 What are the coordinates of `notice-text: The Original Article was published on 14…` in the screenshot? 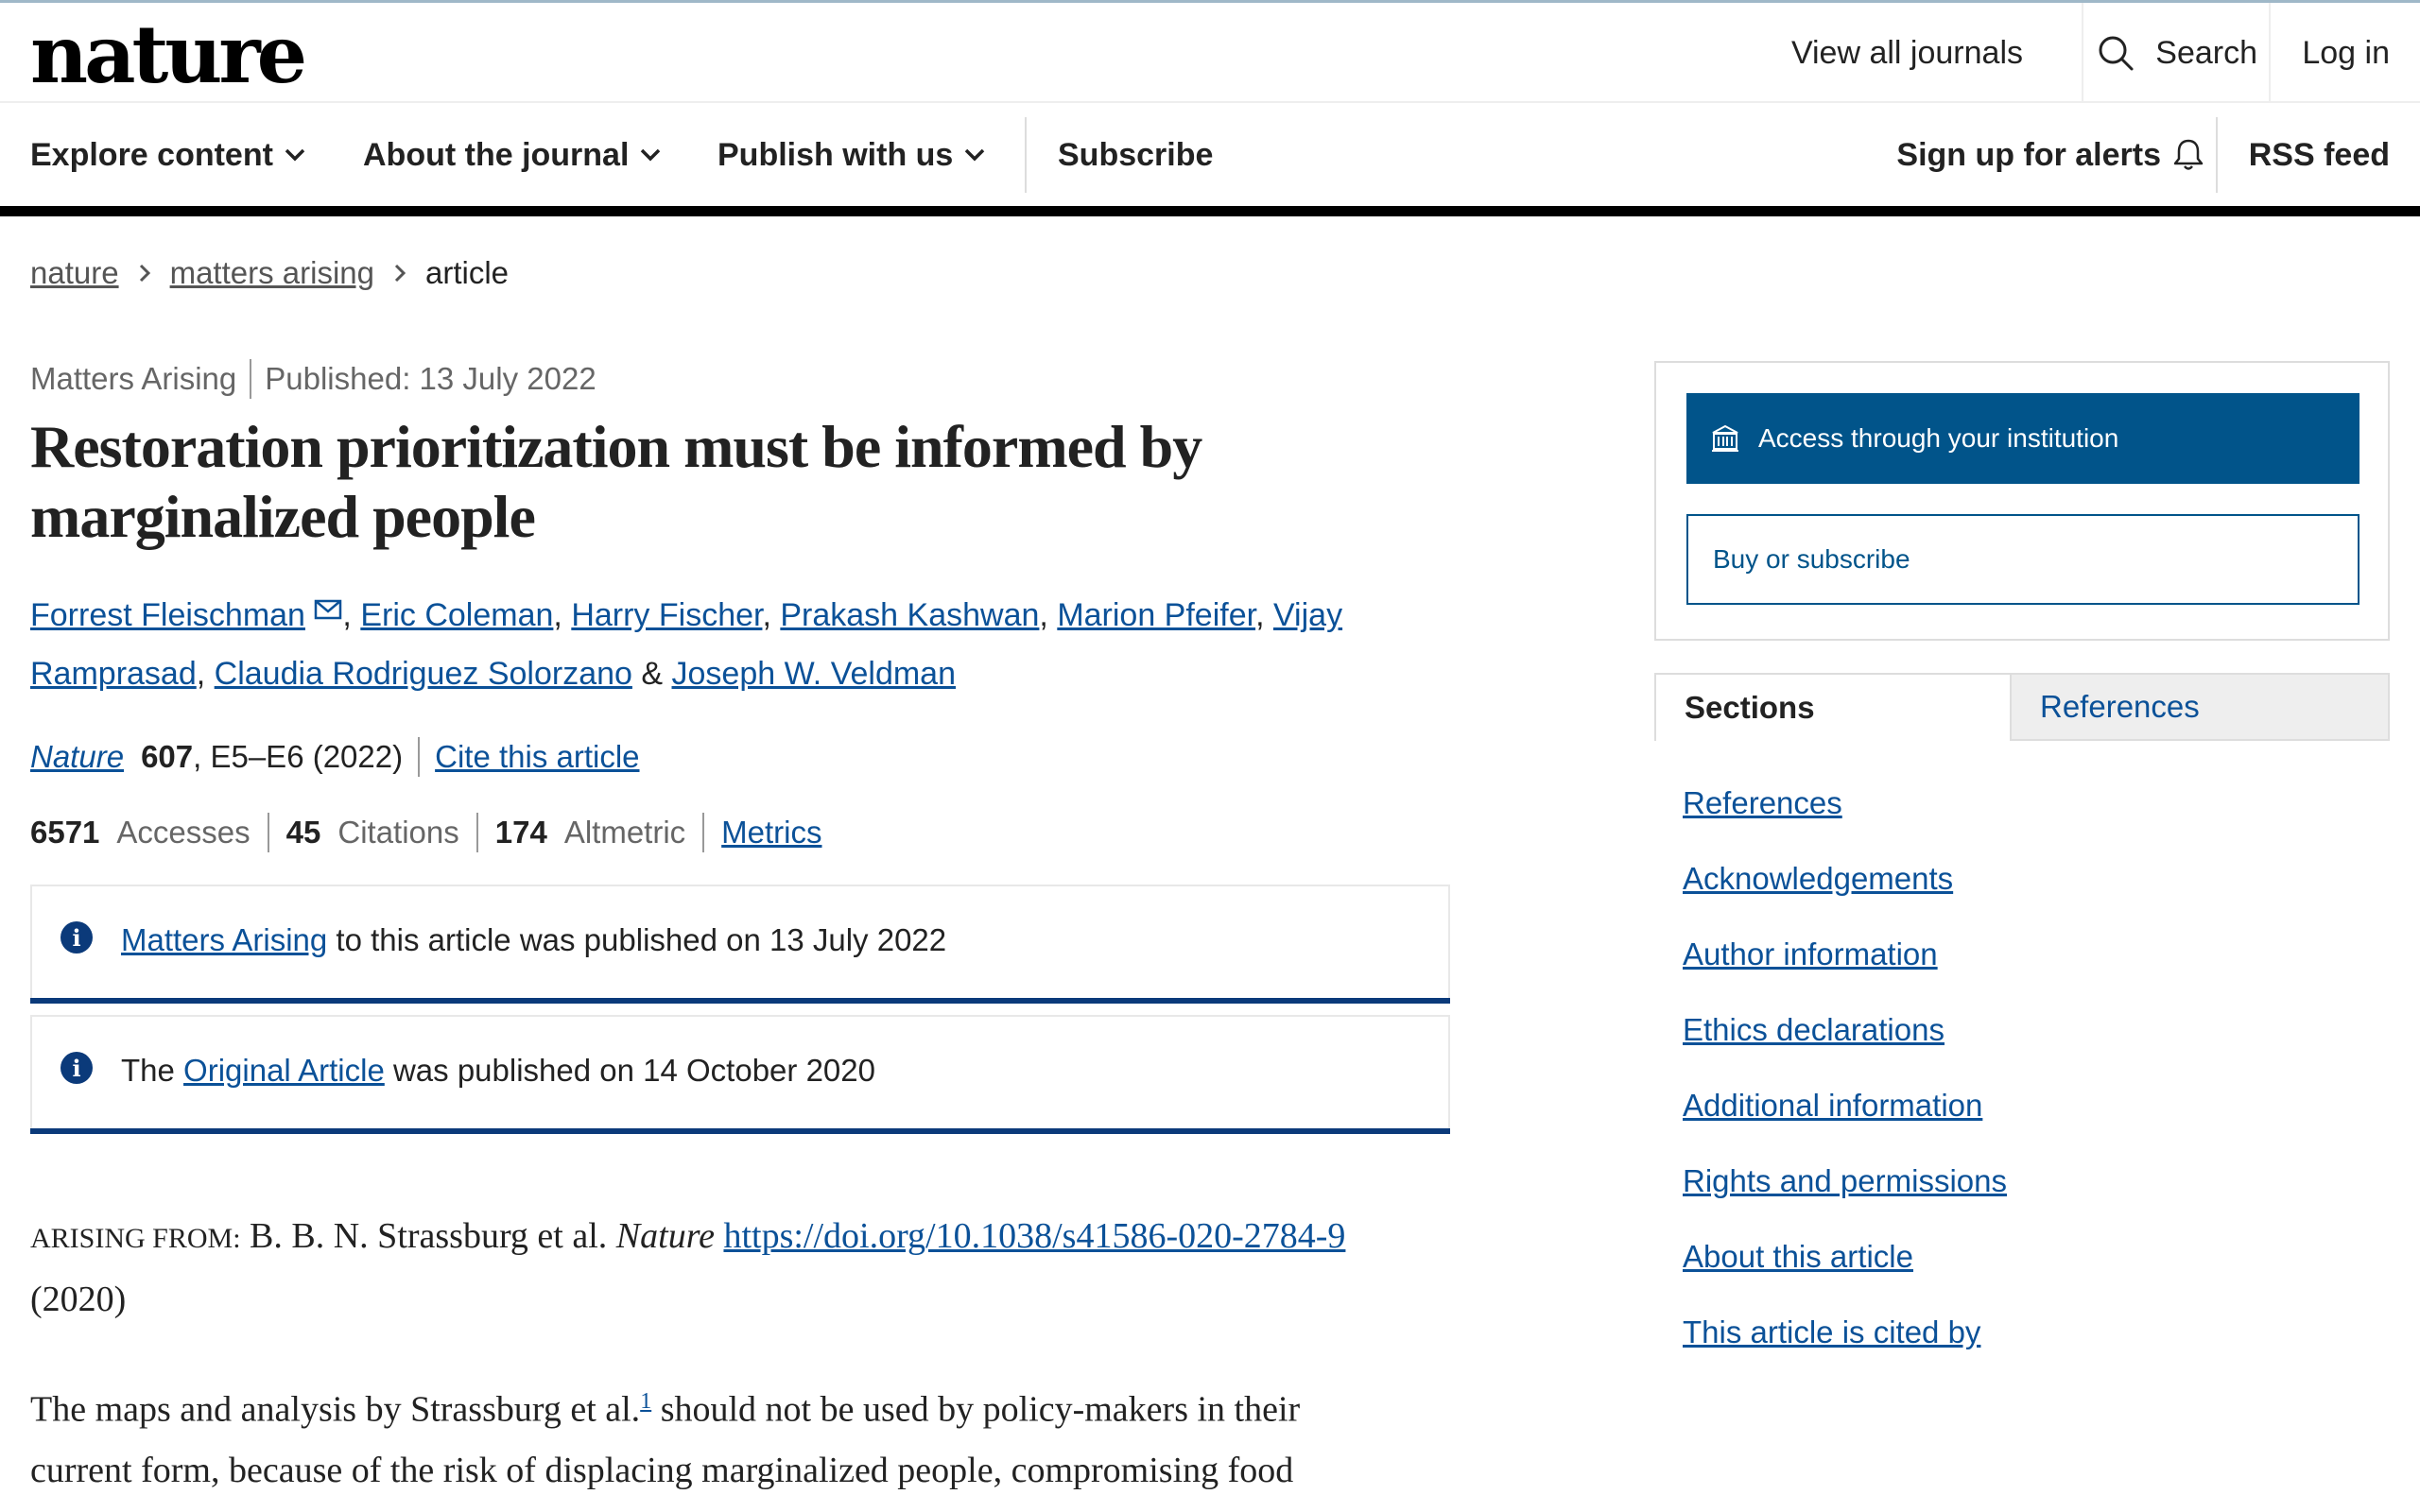 It's located at (498, 1070).